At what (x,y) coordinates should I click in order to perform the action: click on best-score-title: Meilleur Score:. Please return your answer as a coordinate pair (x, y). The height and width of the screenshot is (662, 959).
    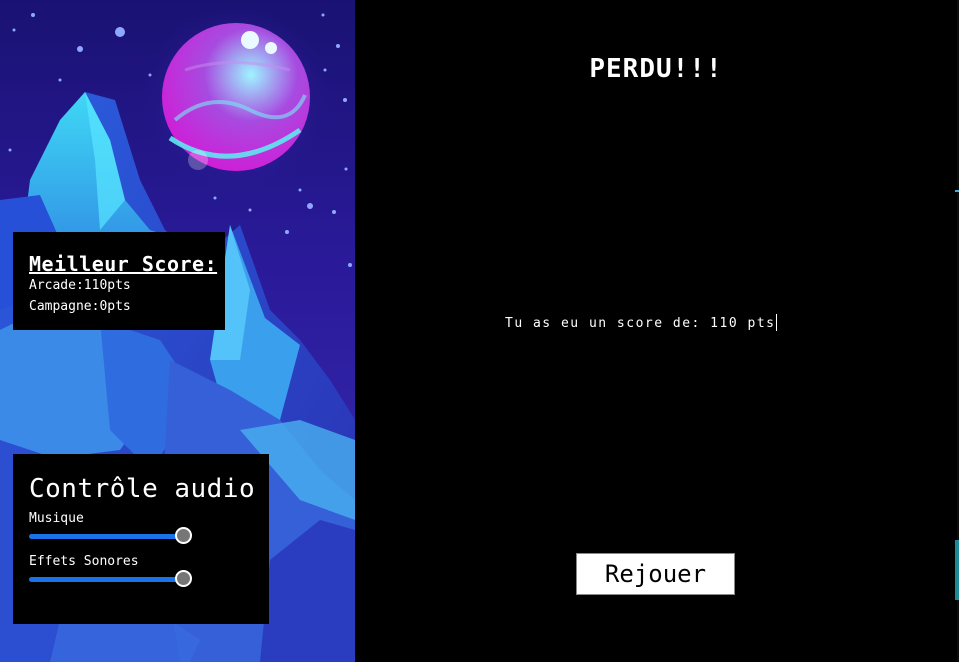
    Looking at the image, I should click on (123, 264).